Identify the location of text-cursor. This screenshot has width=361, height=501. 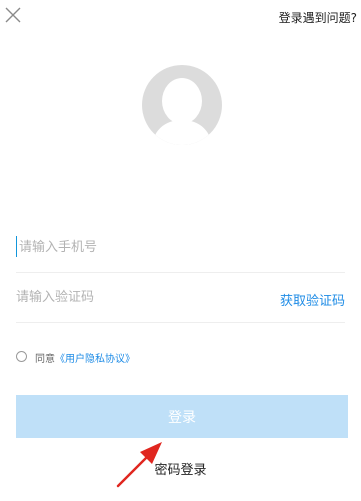
(16, 246).